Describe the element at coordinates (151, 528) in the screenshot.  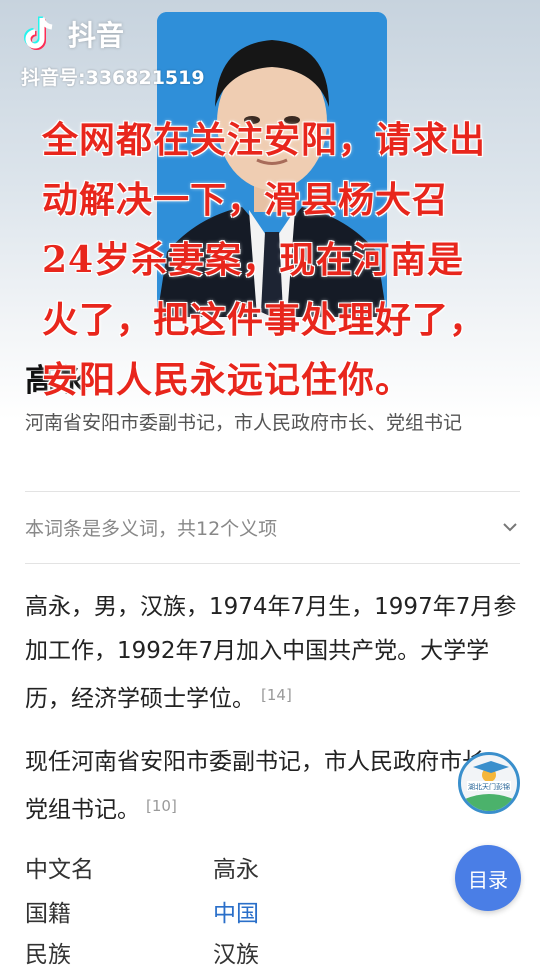
I see `polysemy-label: 本词条是多义词，共12个义项` at that location.